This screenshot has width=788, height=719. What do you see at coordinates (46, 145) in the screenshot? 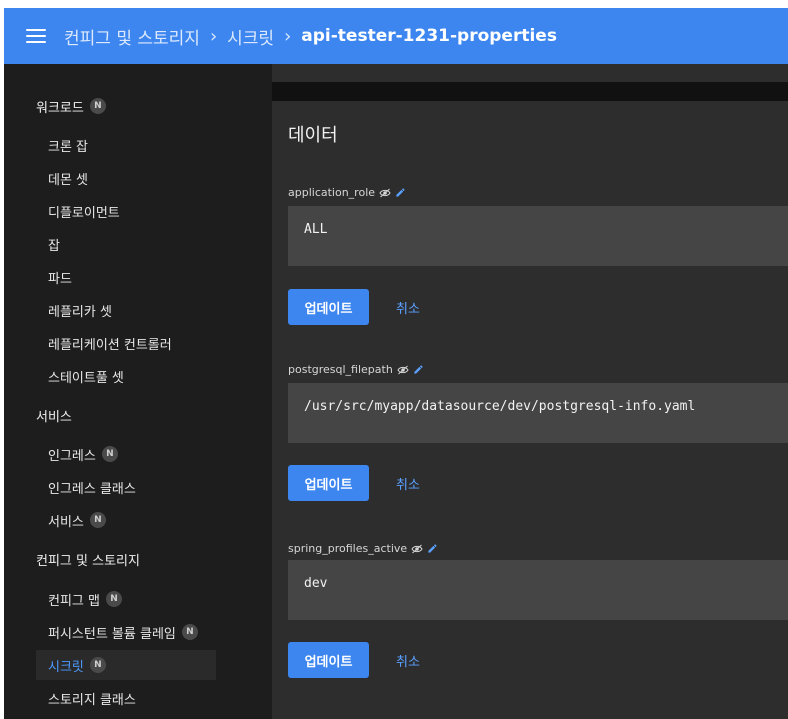
I see `sidebar-item-cronjobs: 크론 잡` at bounding box center [46, 145].